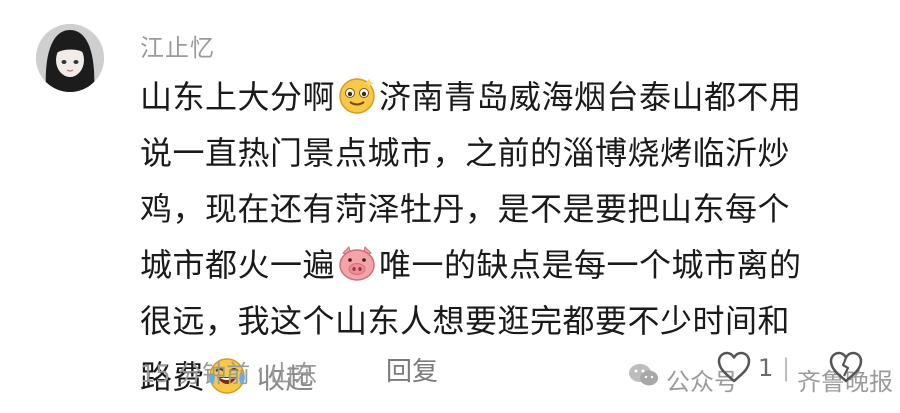  I want to click on like-count: 1, so click(766, 368).